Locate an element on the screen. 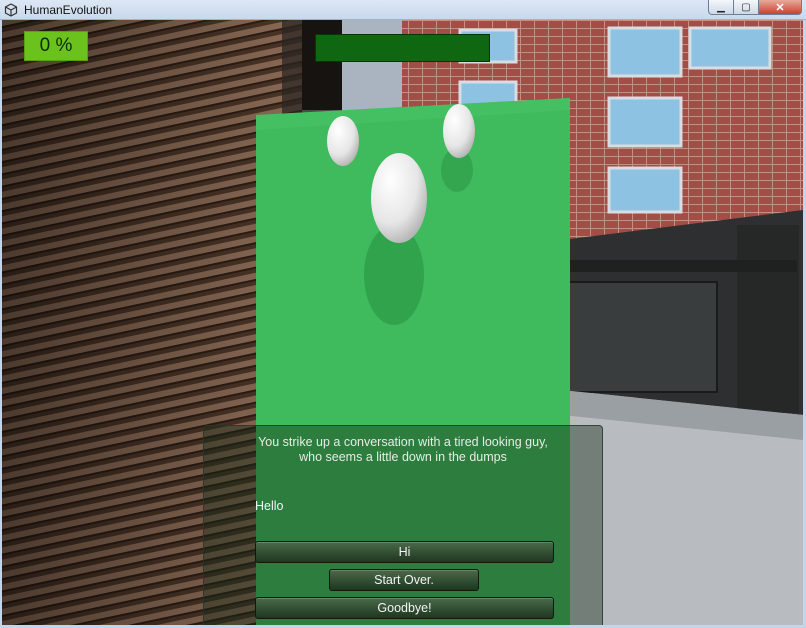 The image size is (806, 628). maximize-button: ▢ is located at coordinates (746, 7).